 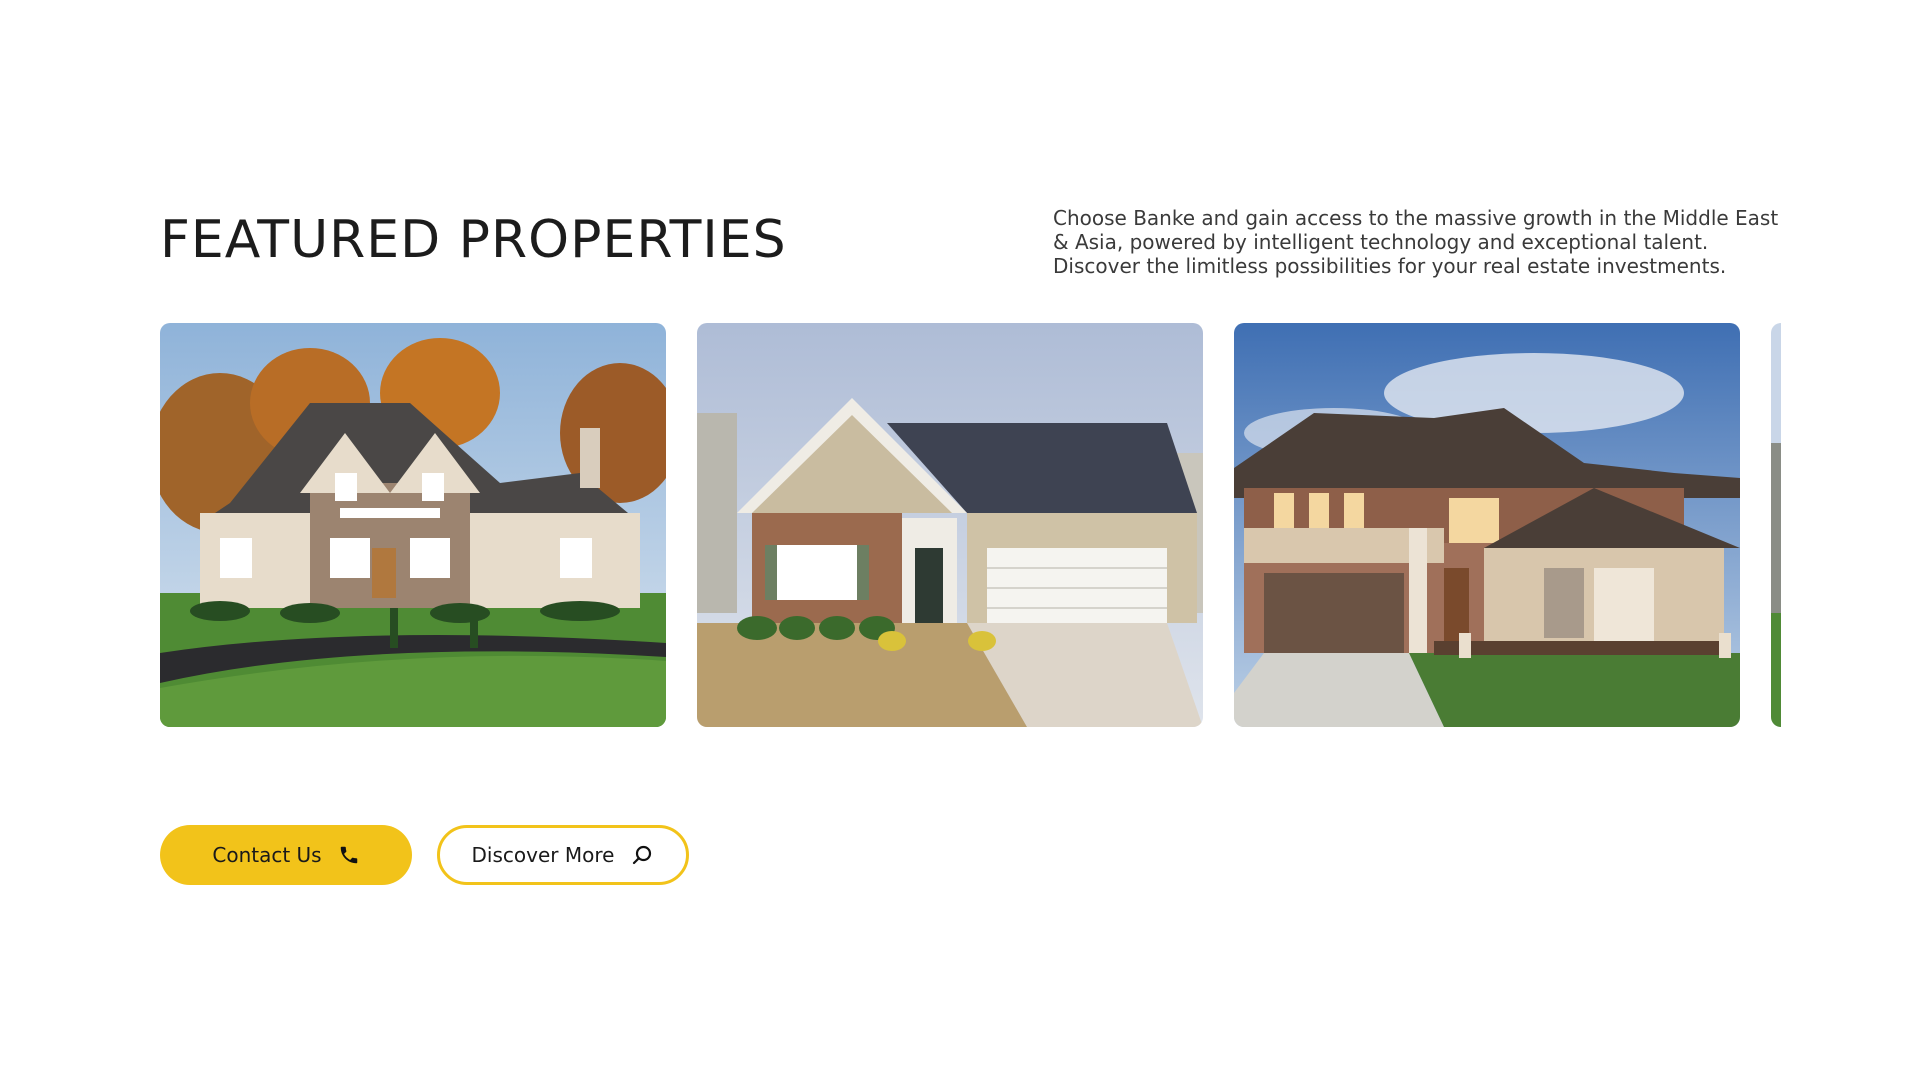 I want to click on phone-icon, so click(x=349, y=855).